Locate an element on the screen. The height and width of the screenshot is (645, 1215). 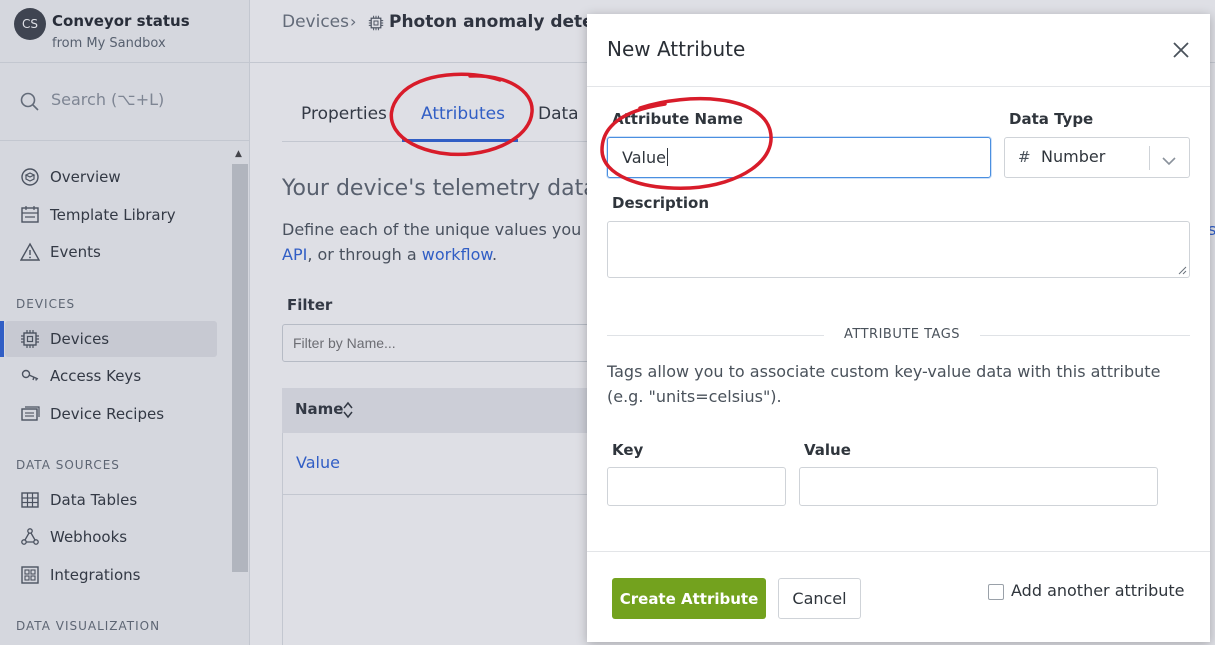
search-icon is located at coordinates (30, 104).